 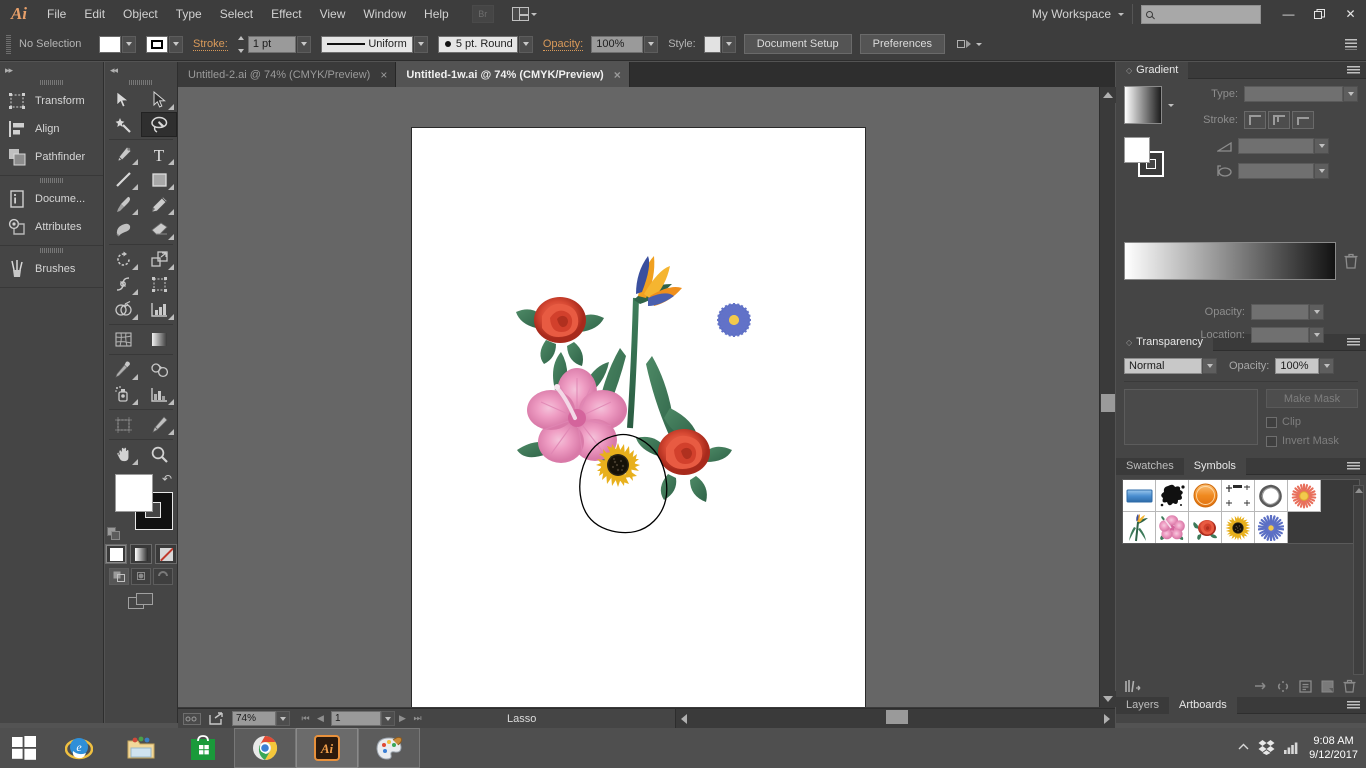 What do you see at coordinates (159, 394) in the screenshot?
I see `graph-tool` at bounding box center [159, 394].